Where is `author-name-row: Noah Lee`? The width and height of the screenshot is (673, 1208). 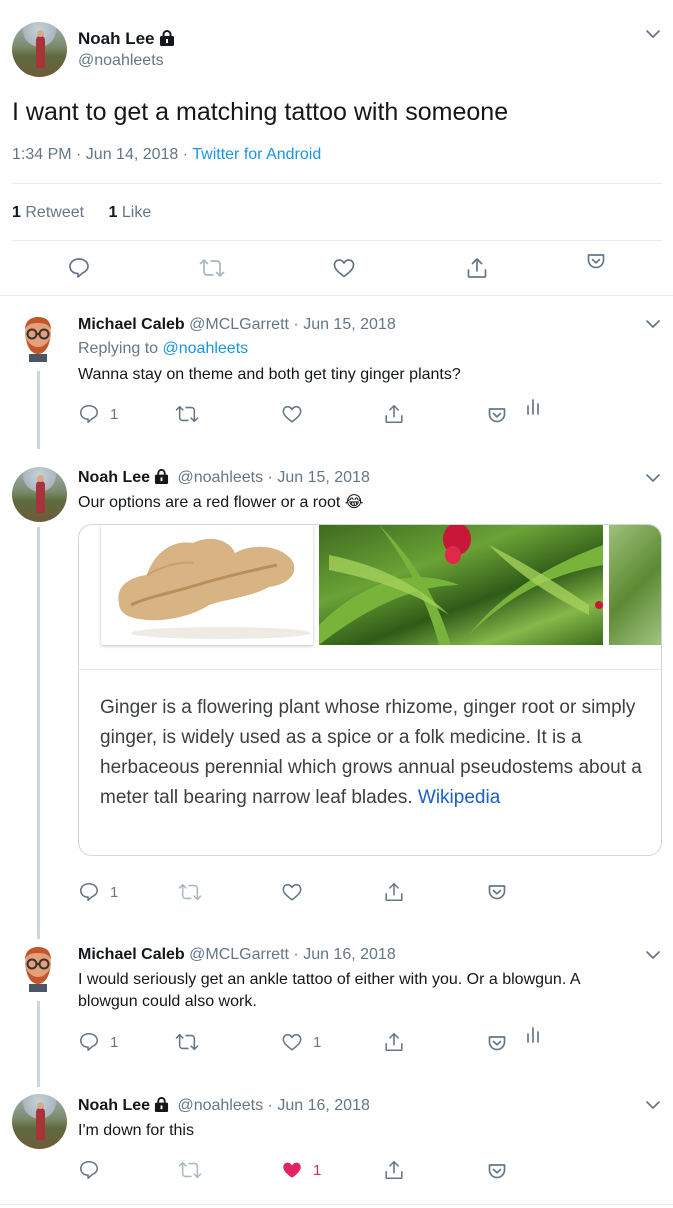 author-name-row: Noah Lee is located at coordinates (126, 39).